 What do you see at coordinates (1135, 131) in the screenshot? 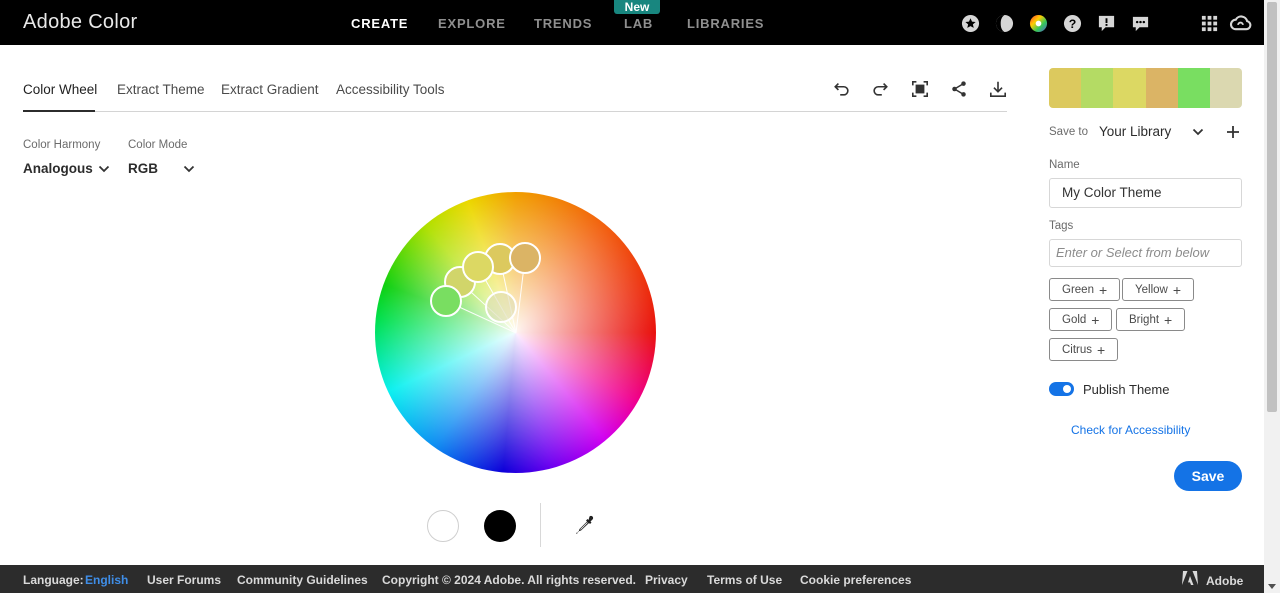
I see `library-select: Your Library` at bounding box center [1135, 131].